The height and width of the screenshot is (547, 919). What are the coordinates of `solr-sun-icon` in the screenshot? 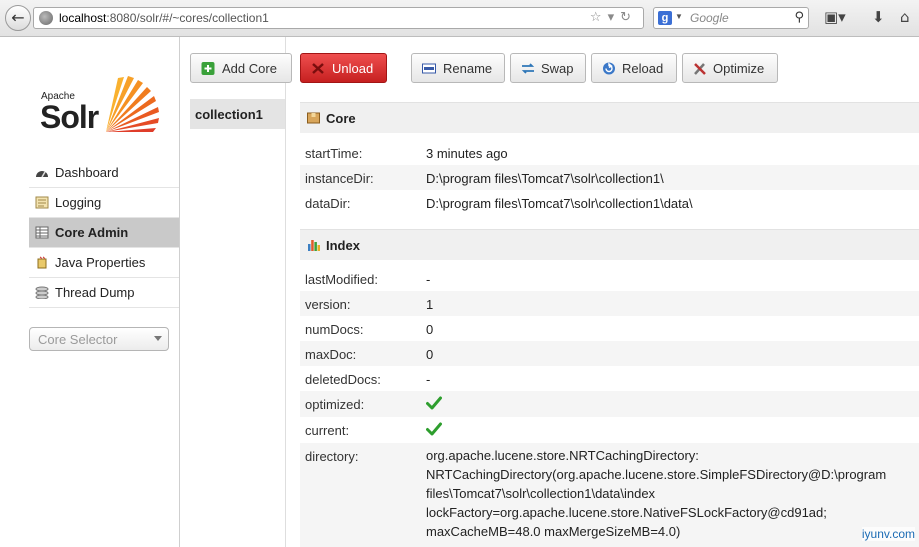 It's located at (132, 104).